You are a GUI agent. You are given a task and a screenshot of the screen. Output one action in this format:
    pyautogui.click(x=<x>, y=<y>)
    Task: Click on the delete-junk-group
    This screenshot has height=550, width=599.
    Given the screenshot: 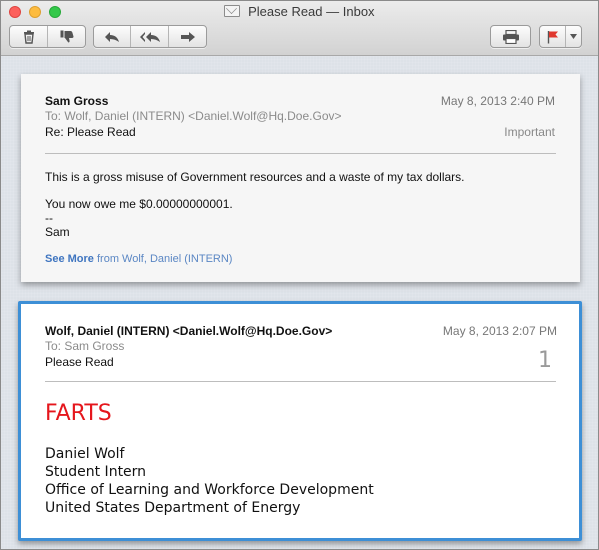 What is the action you would take?
    pyautogui.click(x=47, y=36)
    